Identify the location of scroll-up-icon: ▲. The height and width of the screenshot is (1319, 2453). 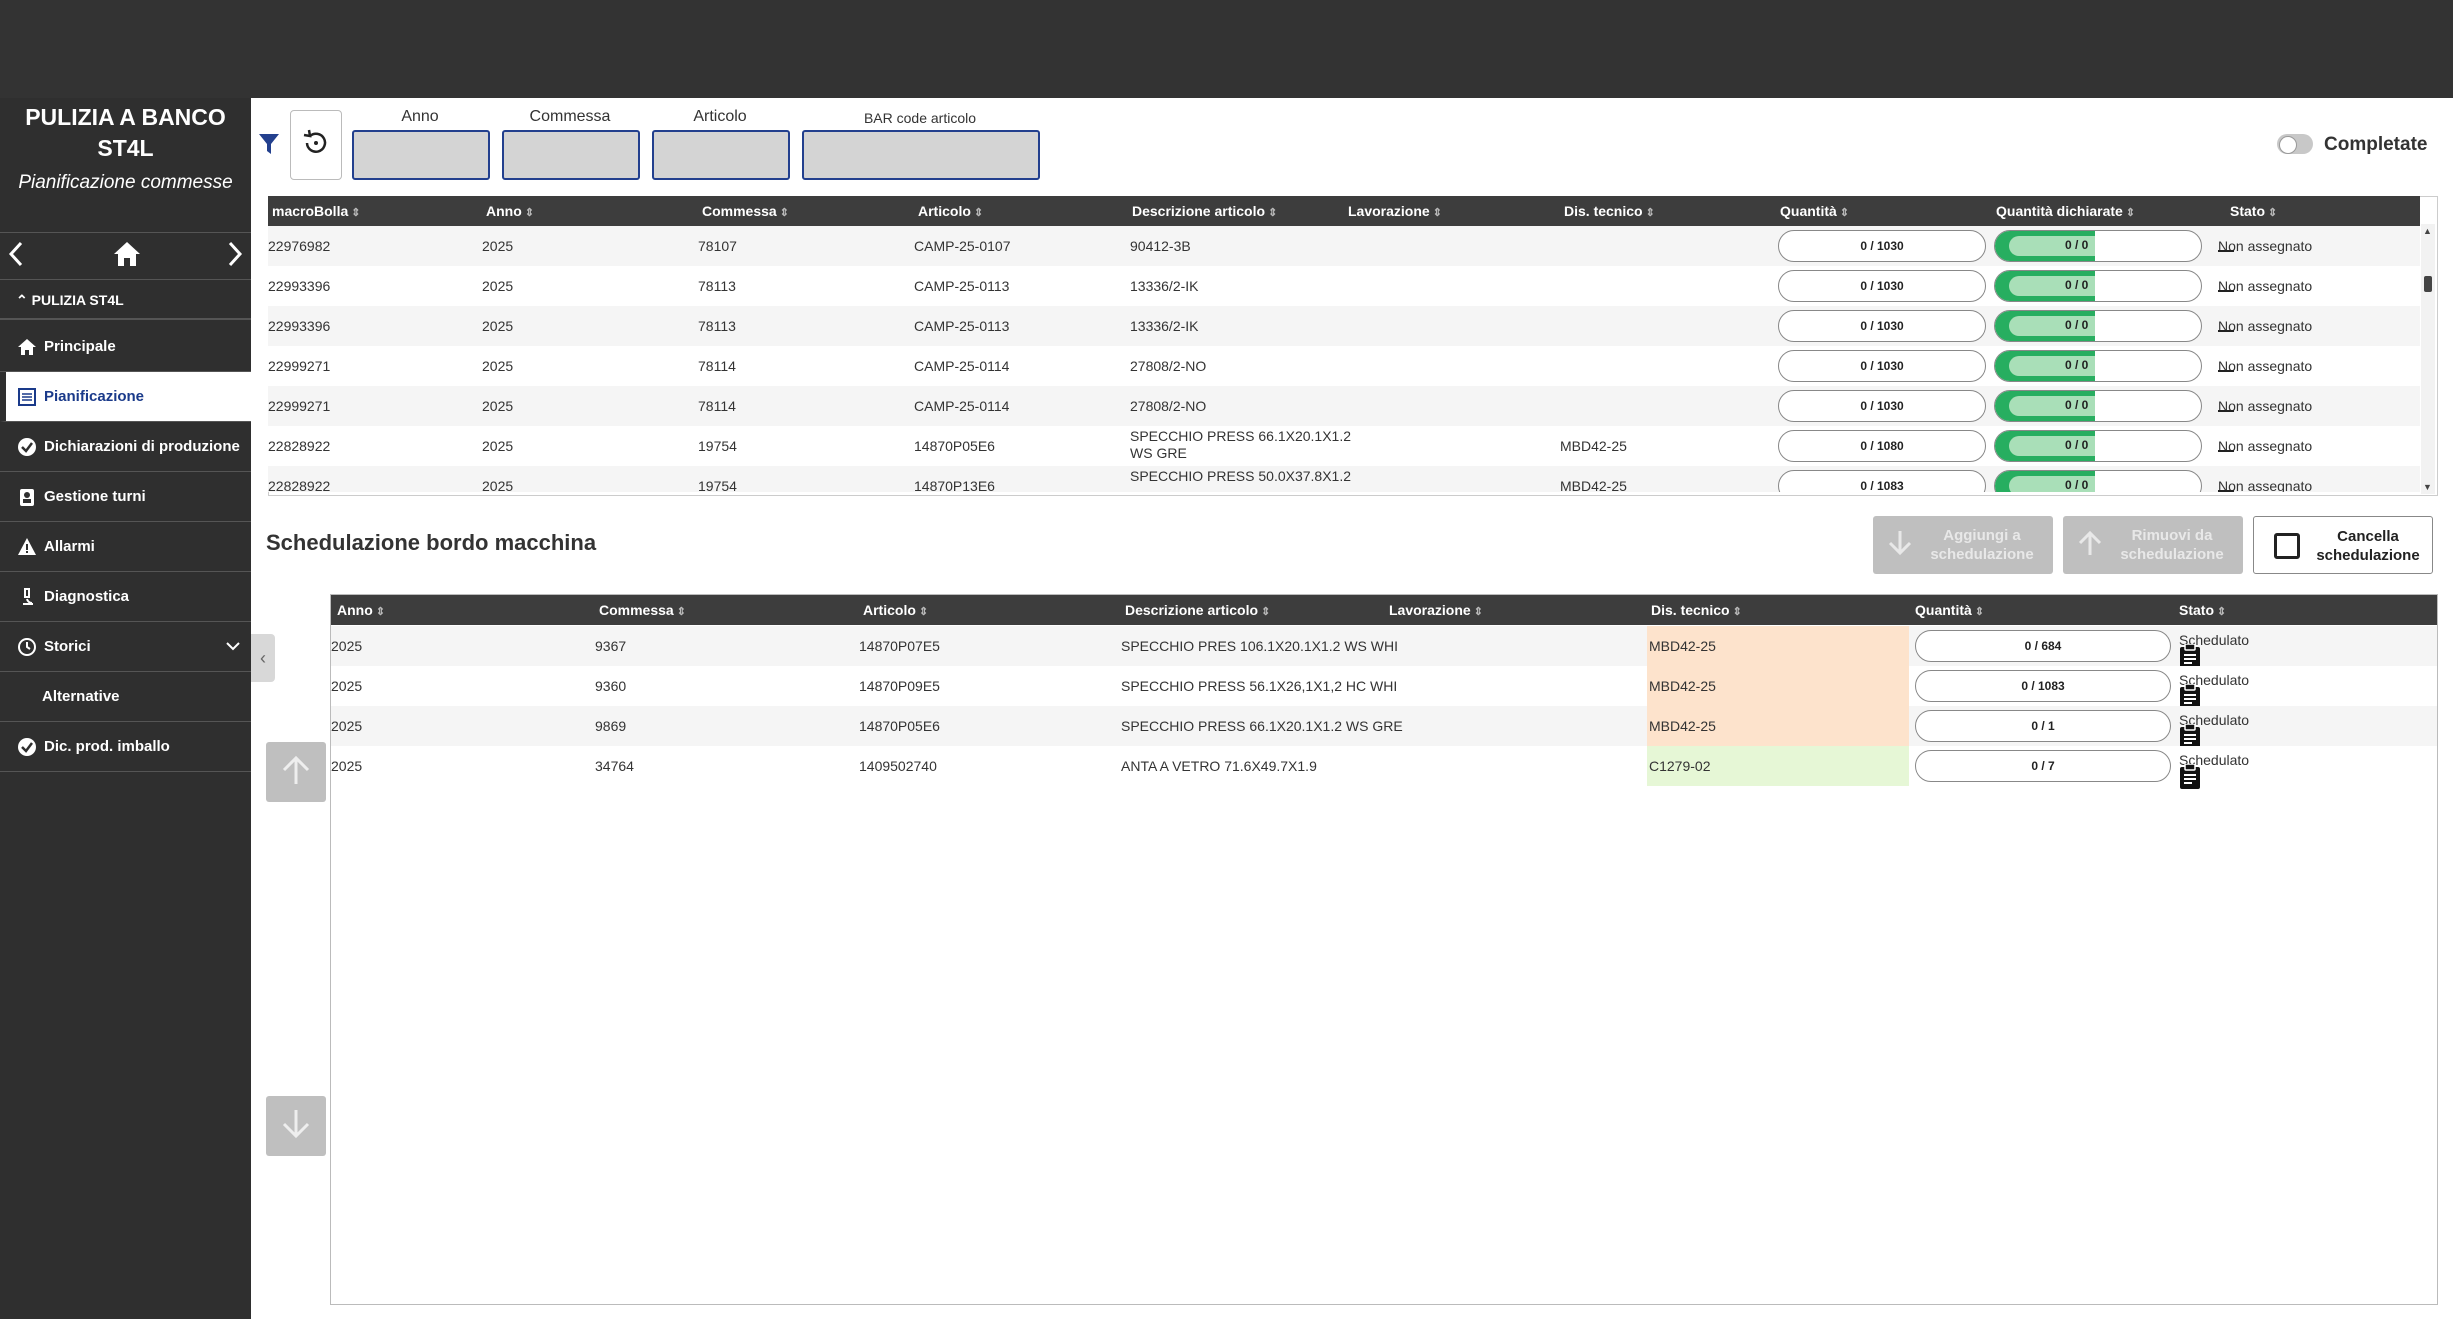
(2427, 231).